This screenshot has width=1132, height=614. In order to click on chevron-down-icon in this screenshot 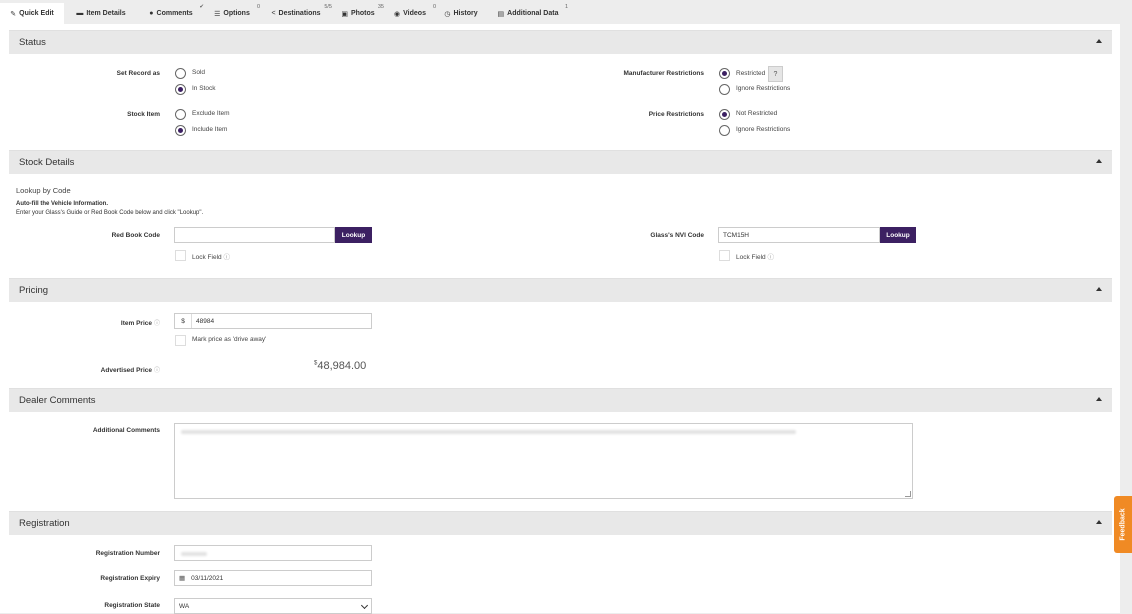, I will do `click(364, 605)`.